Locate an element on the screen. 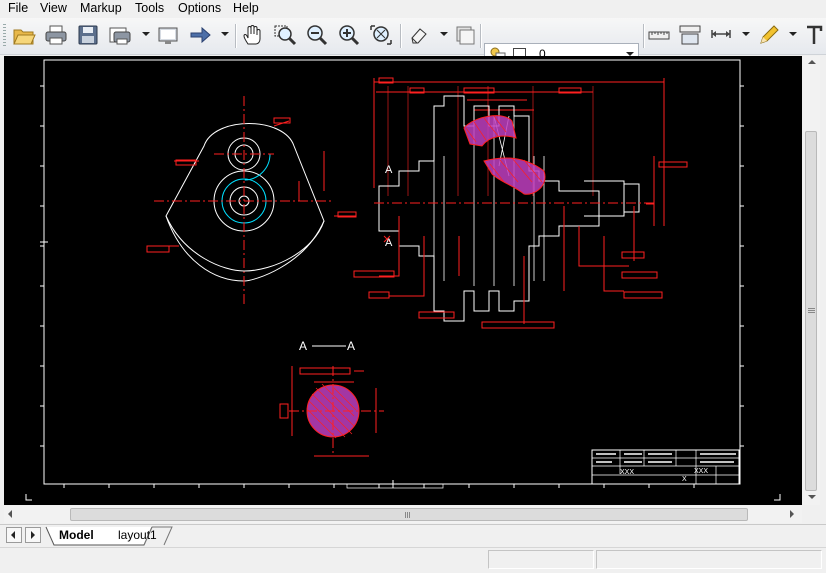 This screenshot has height=573, width=826. cursor-crosshair is located at coordinates (393, 484).